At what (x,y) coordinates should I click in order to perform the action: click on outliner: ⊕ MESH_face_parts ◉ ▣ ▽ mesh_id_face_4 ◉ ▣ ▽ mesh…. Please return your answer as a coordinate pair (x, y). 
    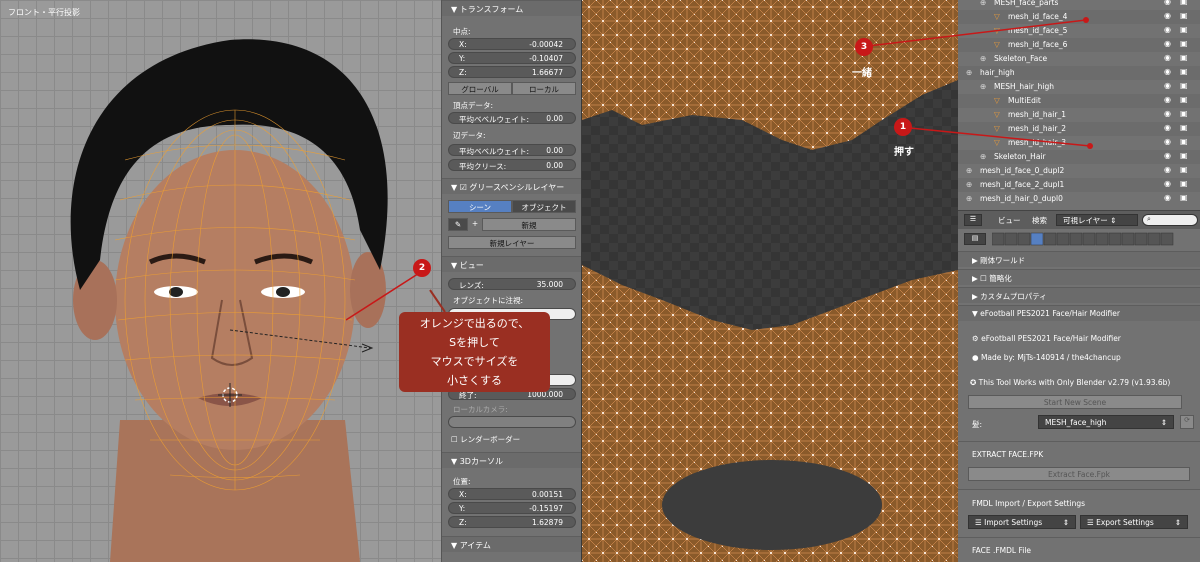
    Looking at the image, I should click on (1079, 105).